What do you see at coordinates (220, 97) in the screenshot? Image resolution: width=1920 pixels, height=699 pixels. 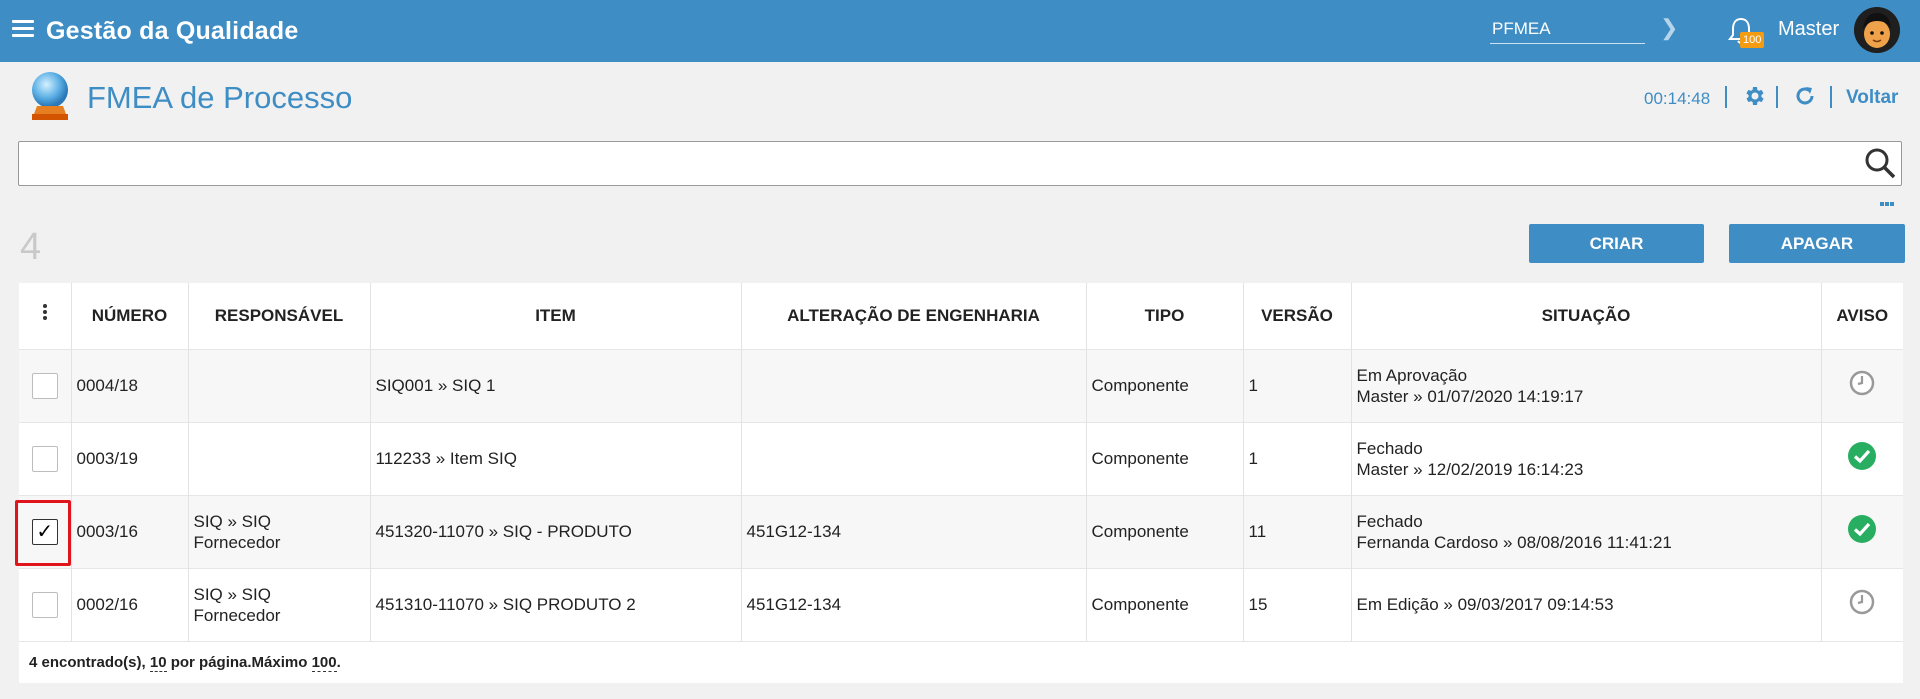 I see `page-title: FMEA de Processo` at bounding box center [220, 97].